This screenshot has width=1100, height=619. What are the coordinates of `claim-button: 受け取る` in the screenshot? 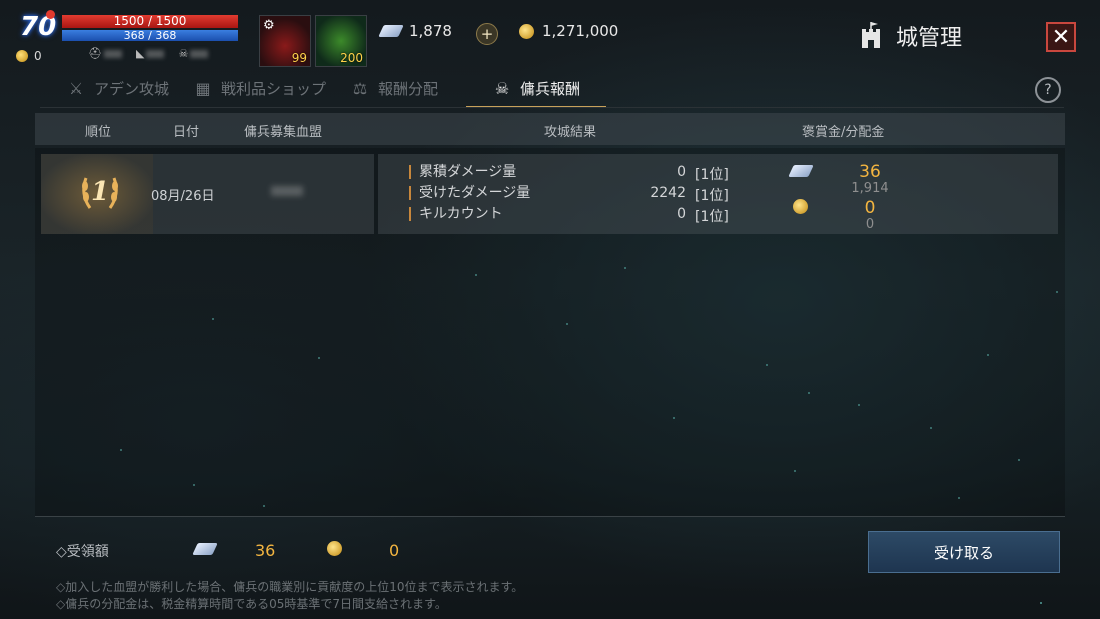 It's located at (964, 552).